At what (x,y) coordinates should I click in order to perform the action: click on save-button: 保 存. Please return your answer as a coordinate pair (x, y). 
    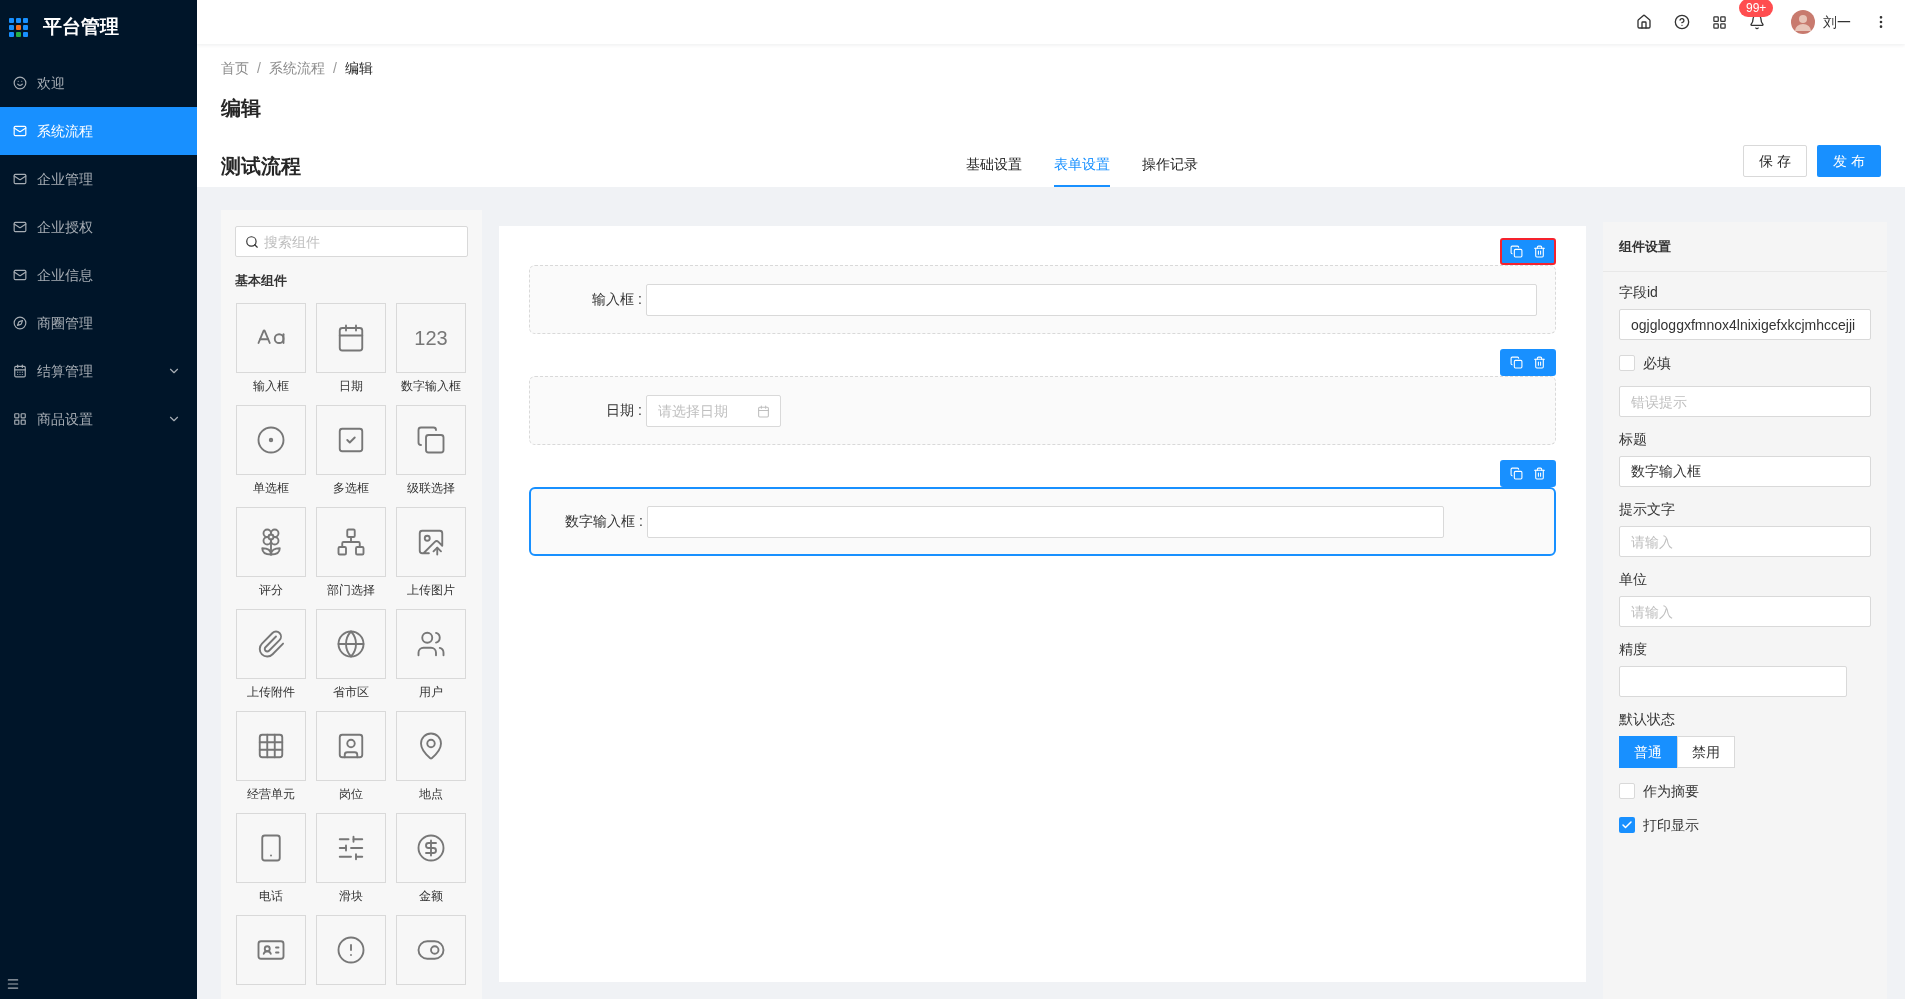
    Looking at the image, I should click on (1775, 161).